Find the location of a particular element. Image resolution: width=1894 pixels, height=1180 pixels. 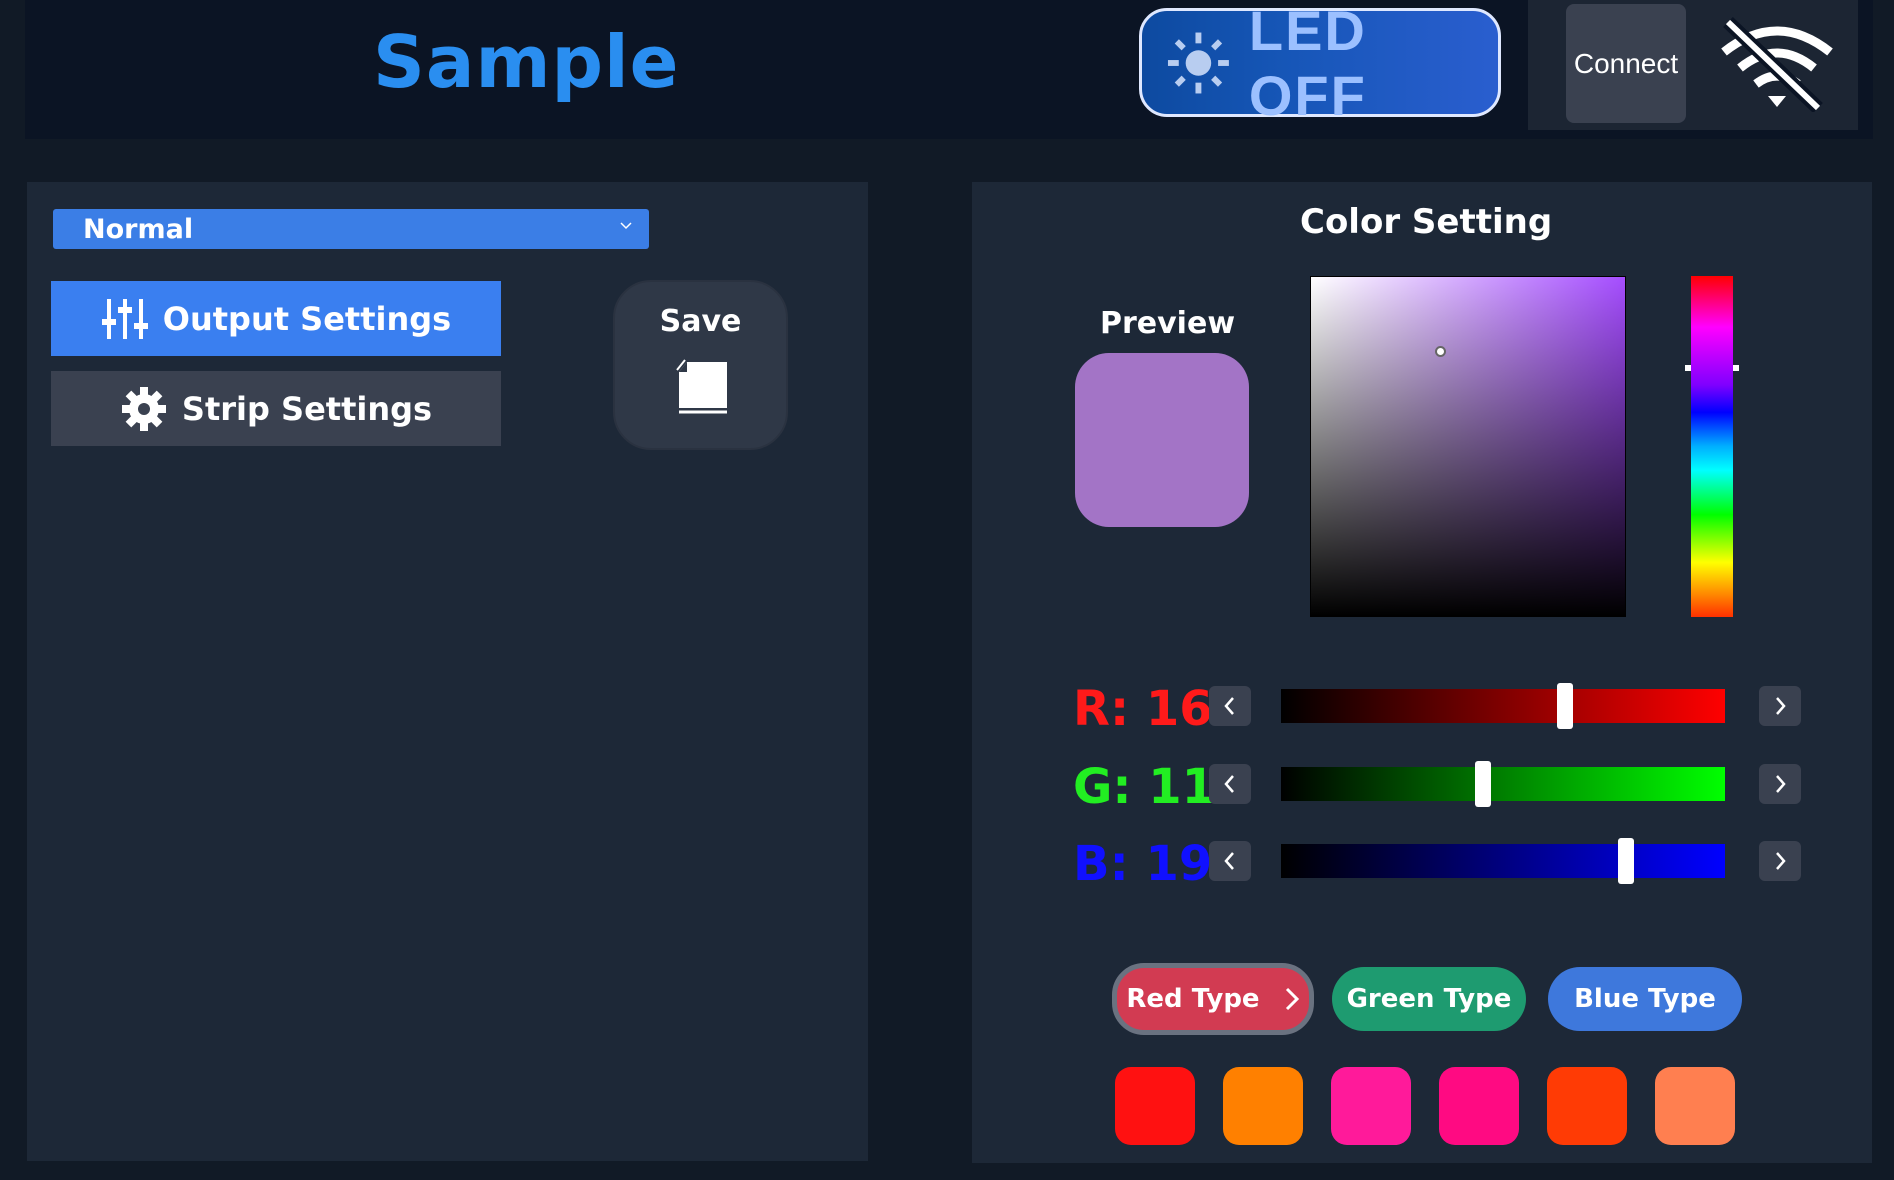

blue-slider is located at coordinates (1503, 861).